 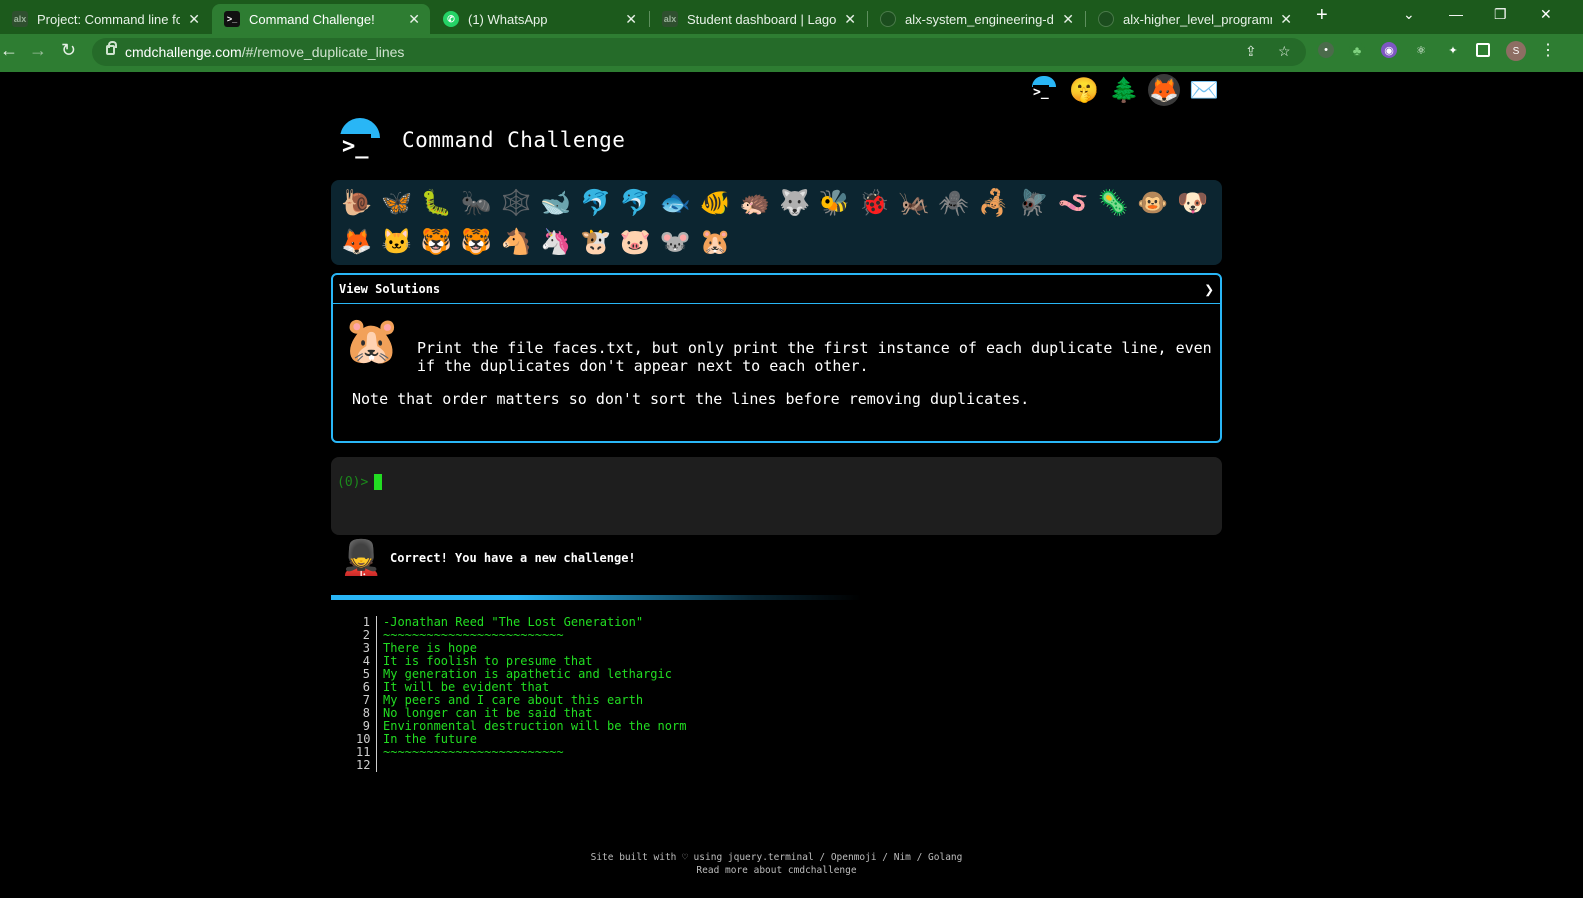 I want to click on cmdchallenge-logo: >_, so click(x=359, y=140).